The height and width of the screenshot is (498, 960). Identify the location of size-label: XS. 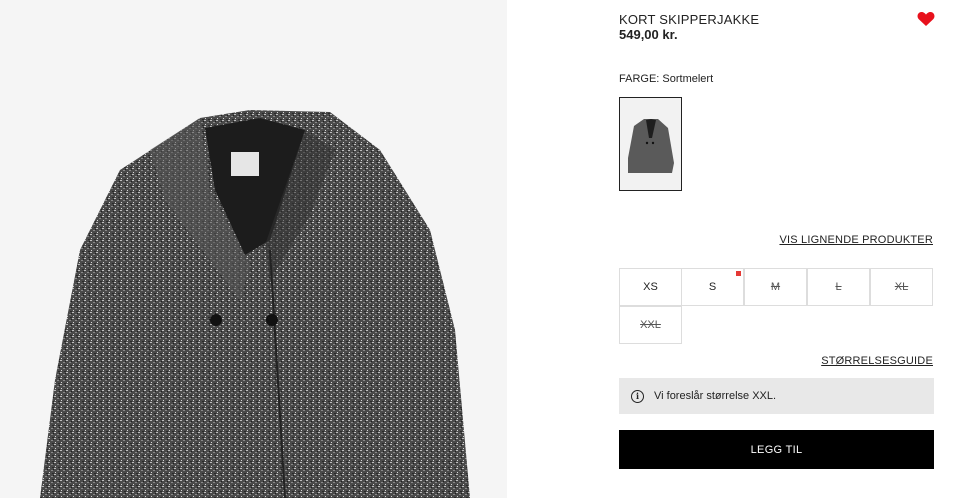
(650, 287).